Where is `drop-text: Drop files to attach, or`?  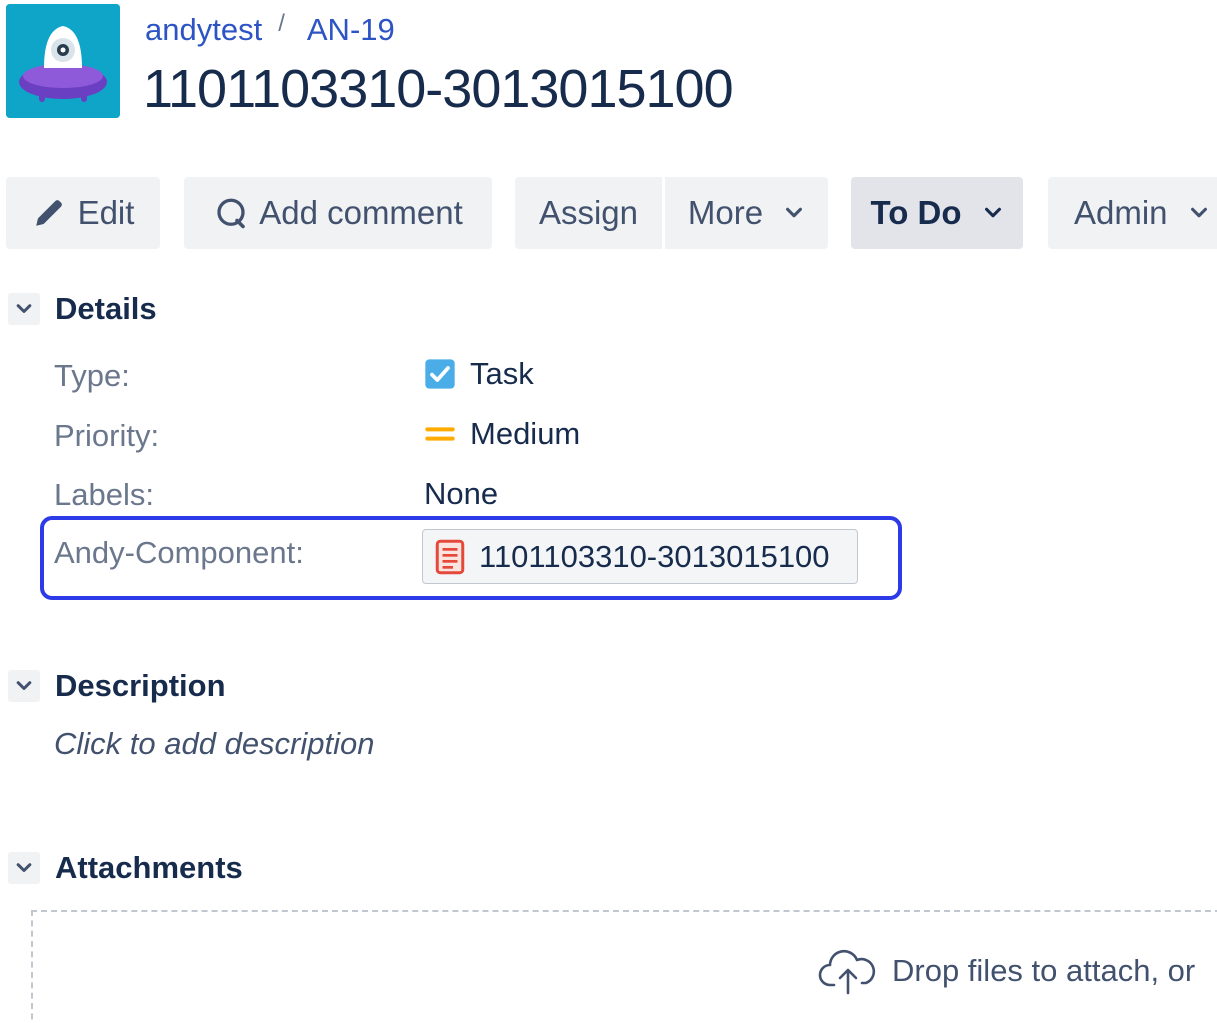 drop-text: Drop files to attach, or is located at coordinates (1044, 970).